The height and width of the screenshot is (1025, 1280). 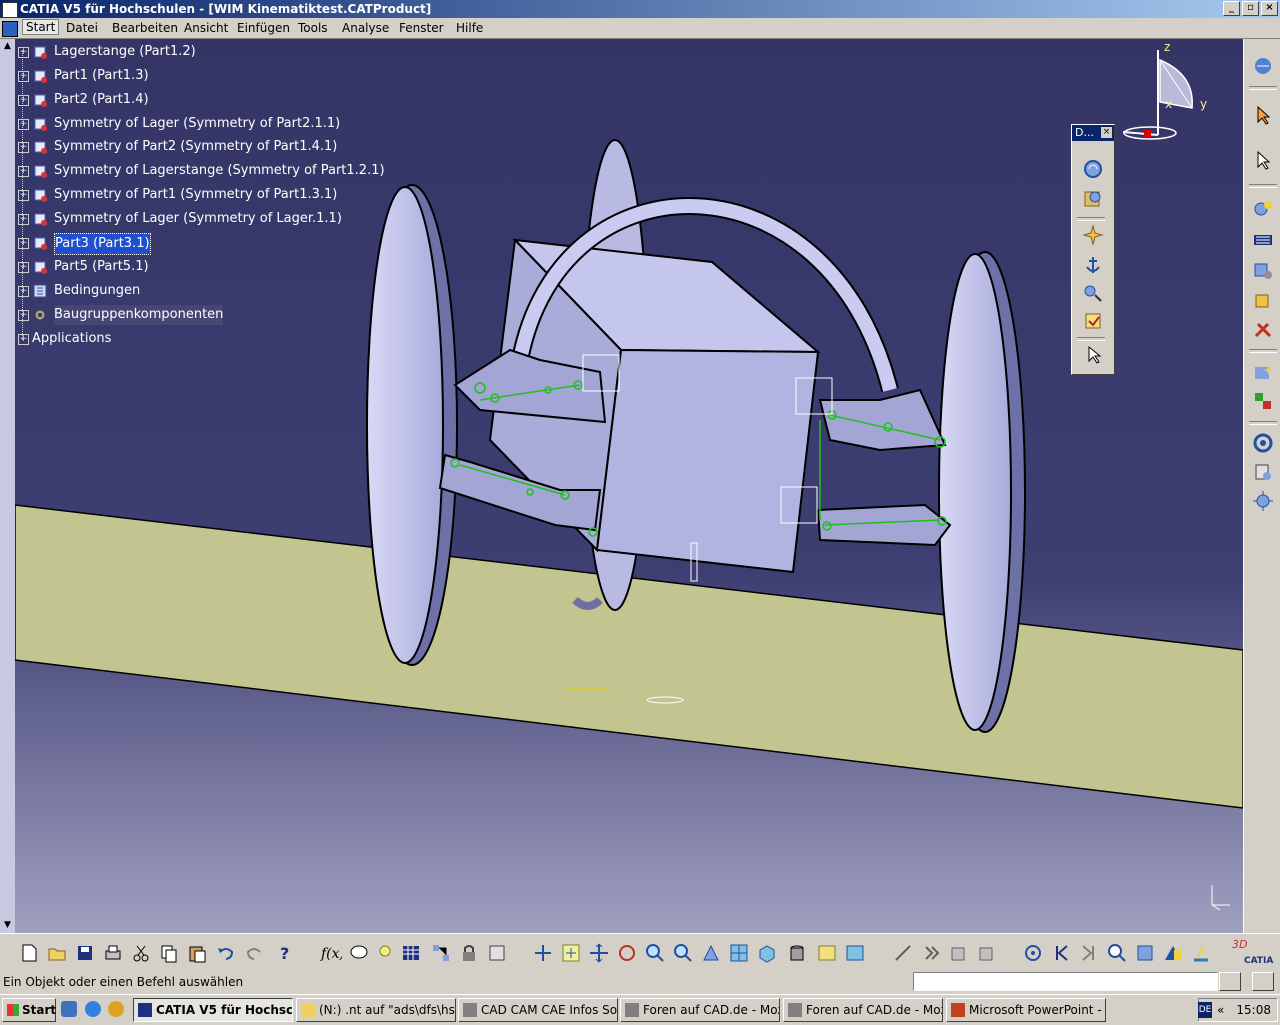 What do you see at coordinates (169, 953) in the screenshot?
I see `copy-icon` at bounding box center [169, 953].